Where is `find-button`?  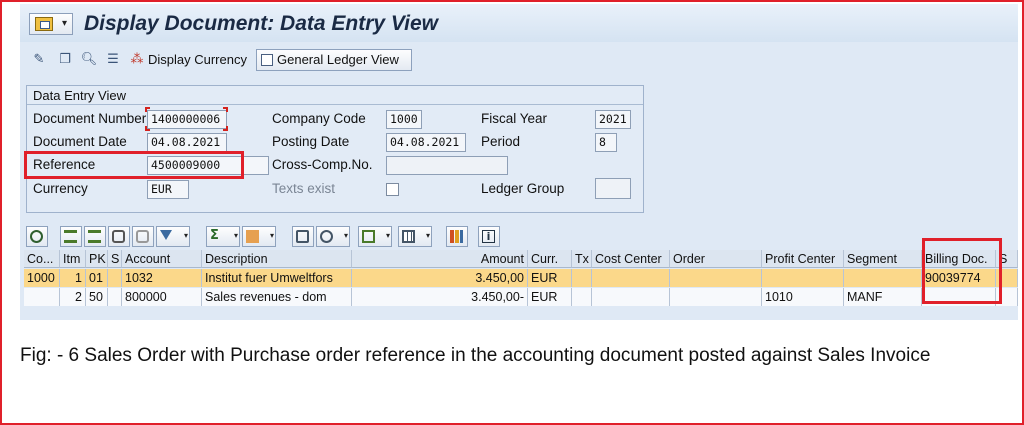 find-button is located at coordinates (119, 236).